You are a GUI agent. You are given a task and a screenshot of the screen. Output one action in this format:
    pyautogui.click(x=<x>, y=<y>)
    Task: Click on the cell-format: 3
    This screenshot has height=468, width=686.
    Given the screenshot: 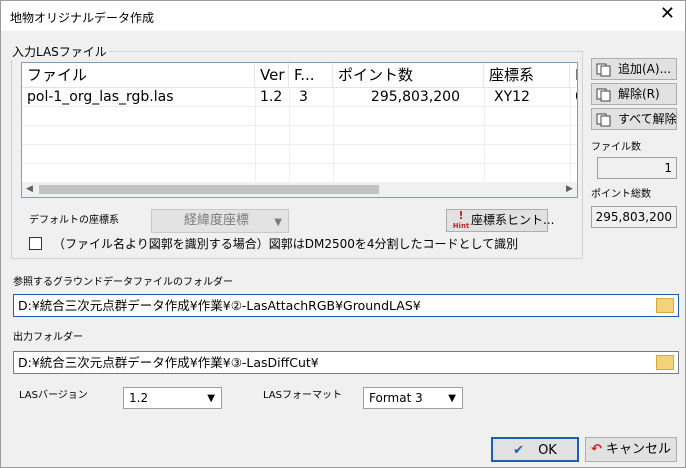 What is the action you would take?
    pyautogui.click(x=303, y=97)
    